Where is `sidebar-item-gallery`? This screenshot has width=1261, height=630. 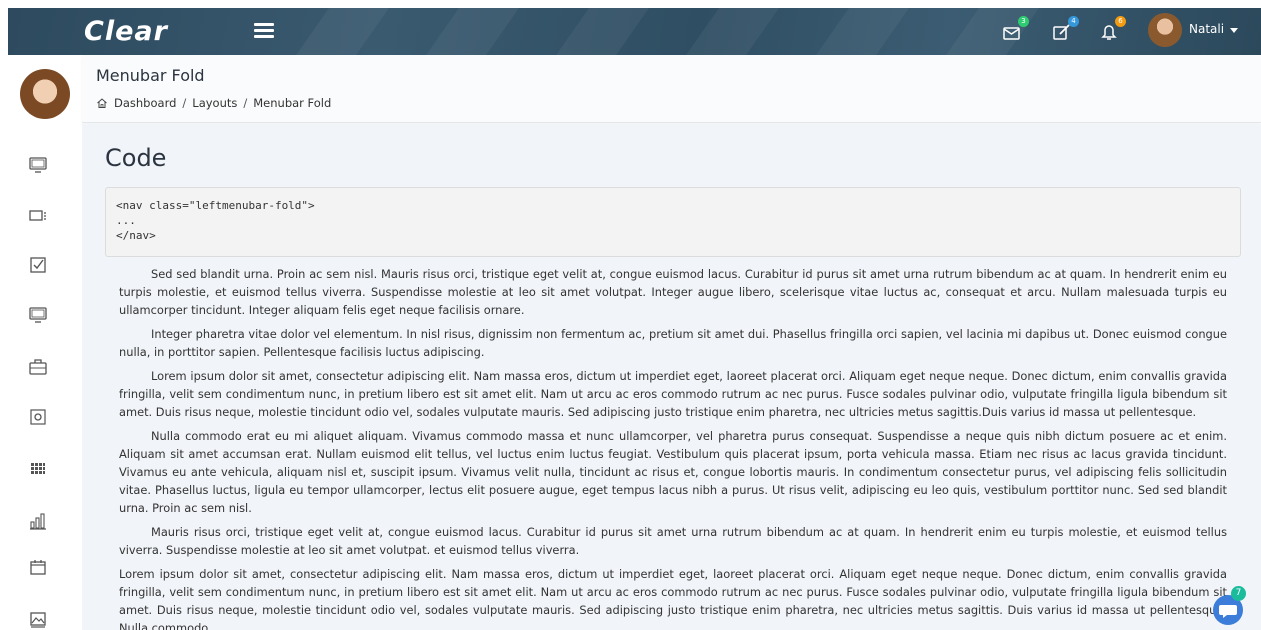 sidebar-item-gallery is located at coordinates (38, 619).